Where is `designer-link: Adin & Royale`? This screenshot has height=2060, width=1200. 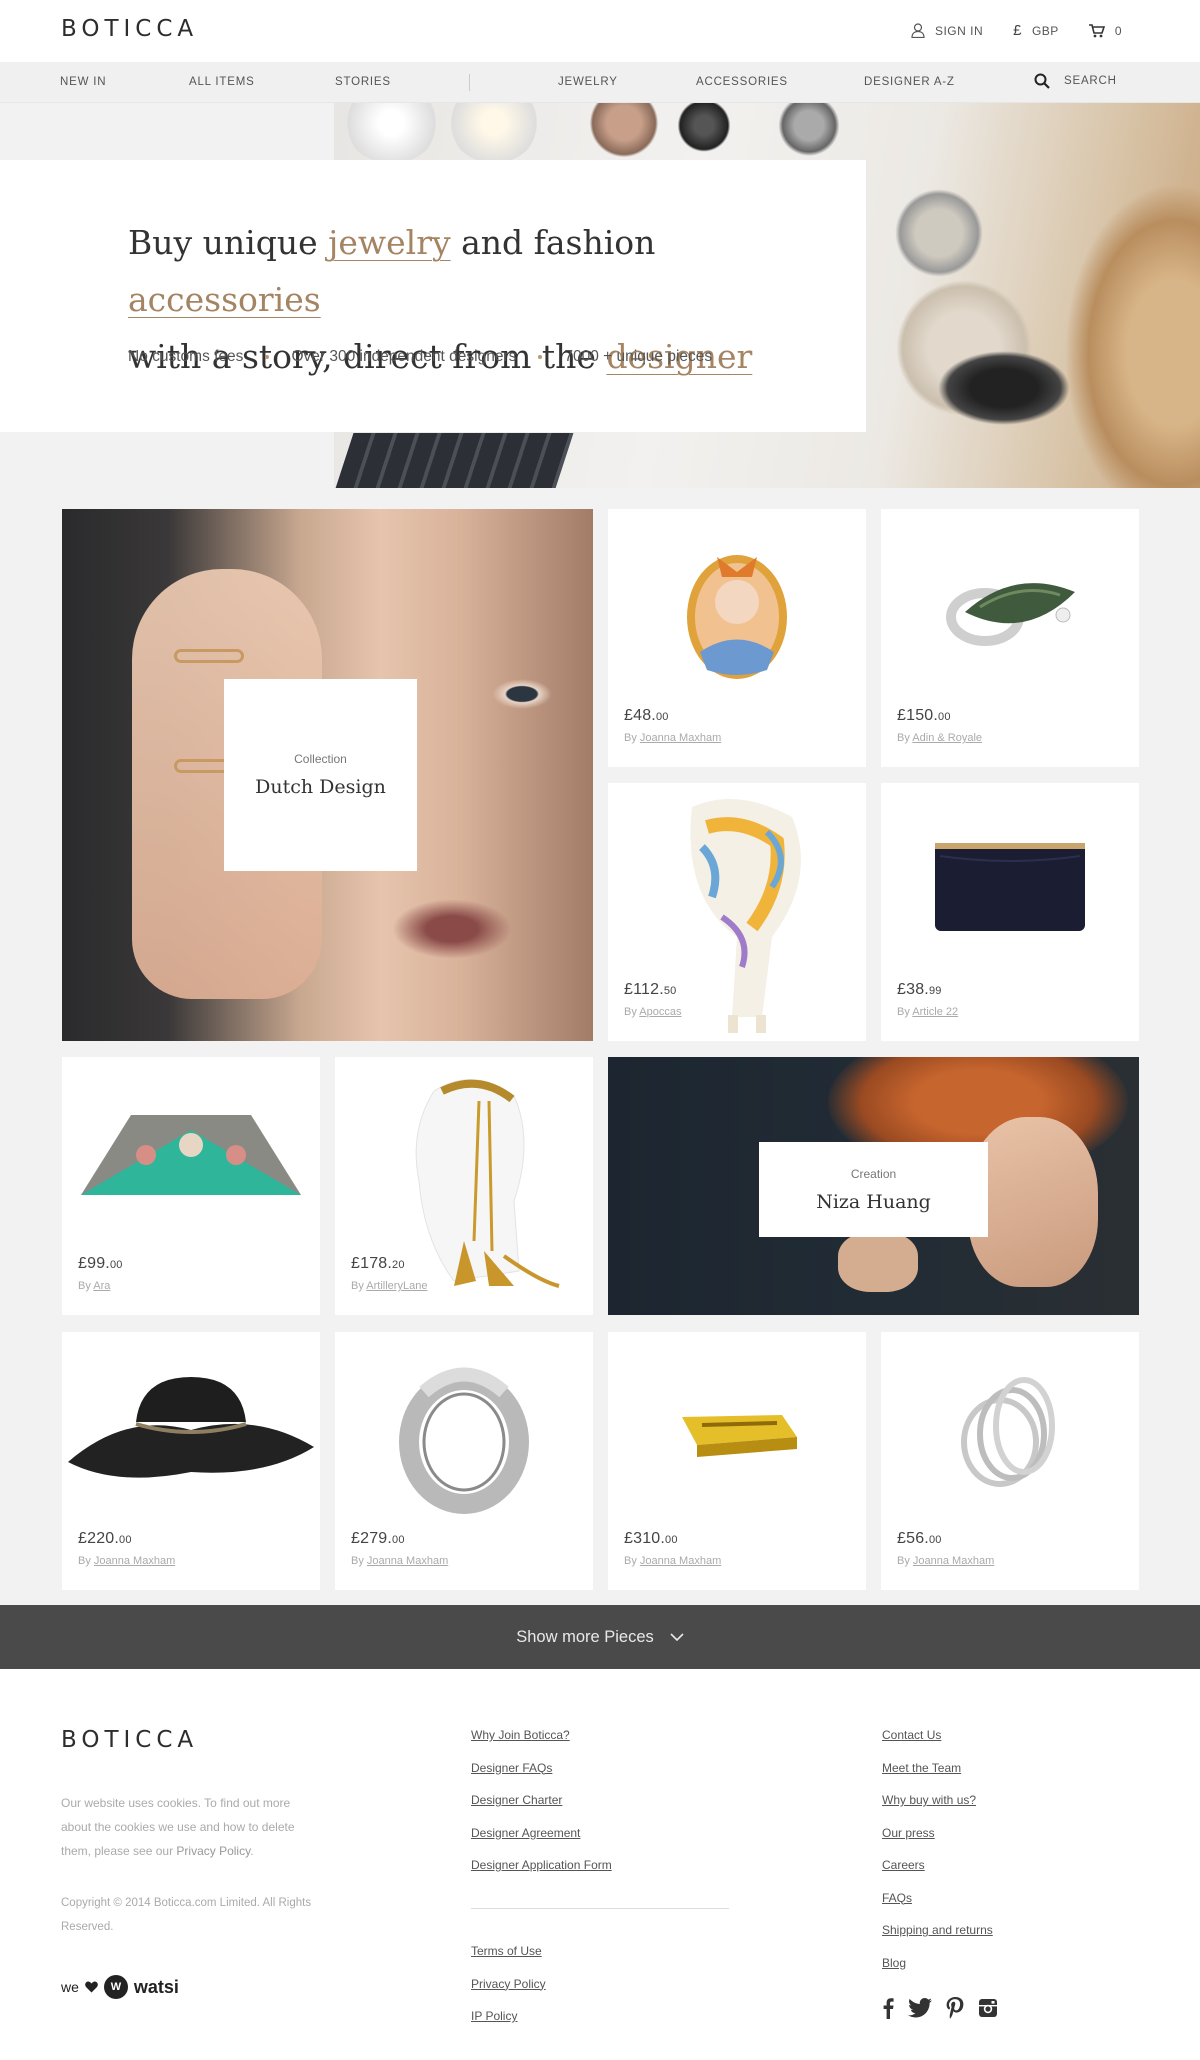 designer-link: Adin & Royale is located at coordinates (947, 738).